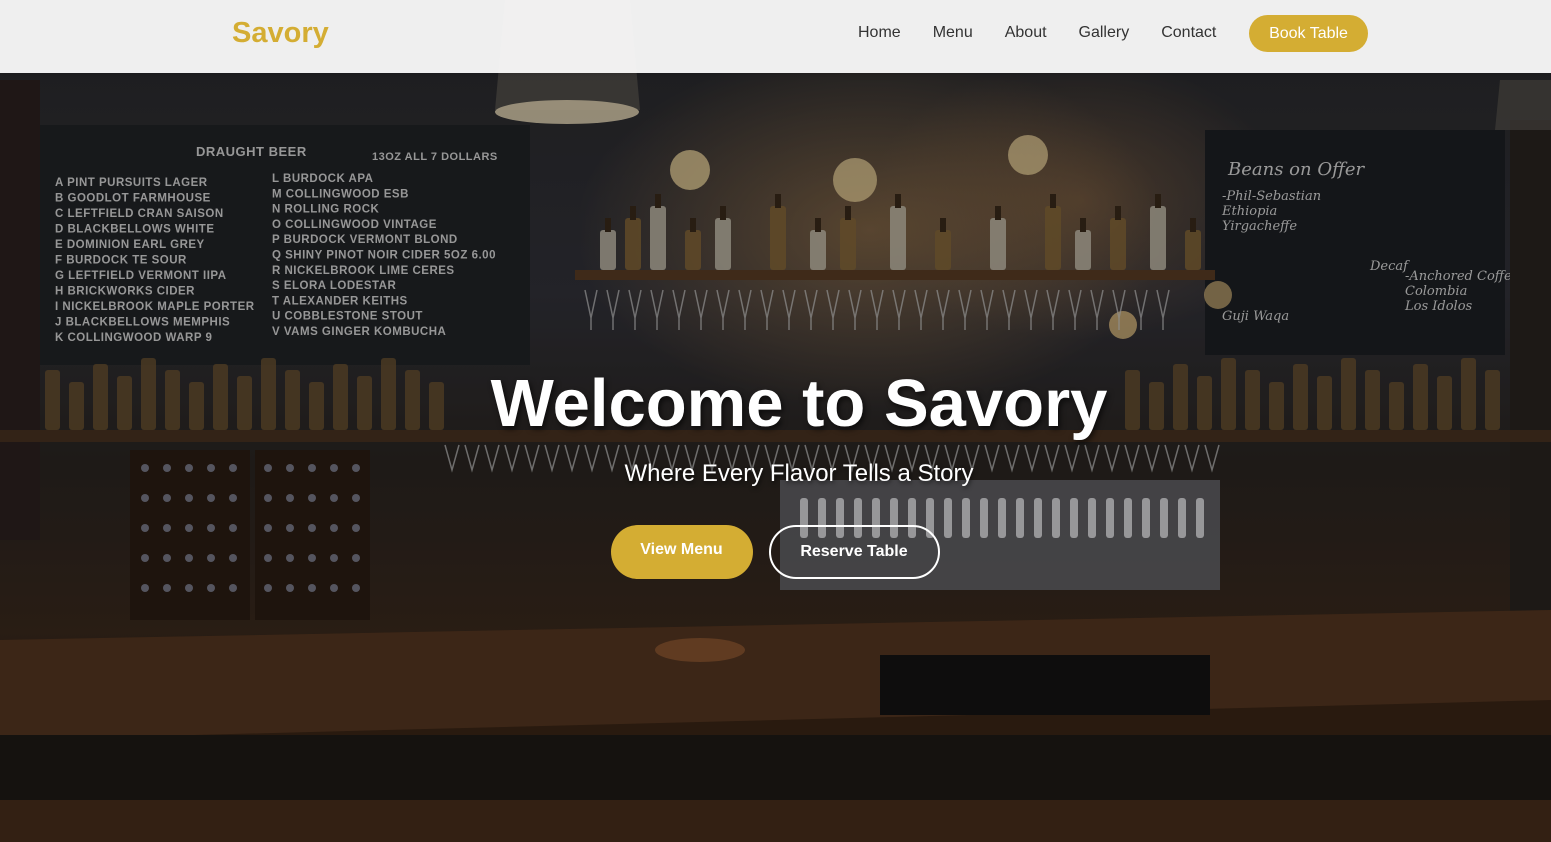  I want to click on nav-item-menu: Menu, so click(953, 33).